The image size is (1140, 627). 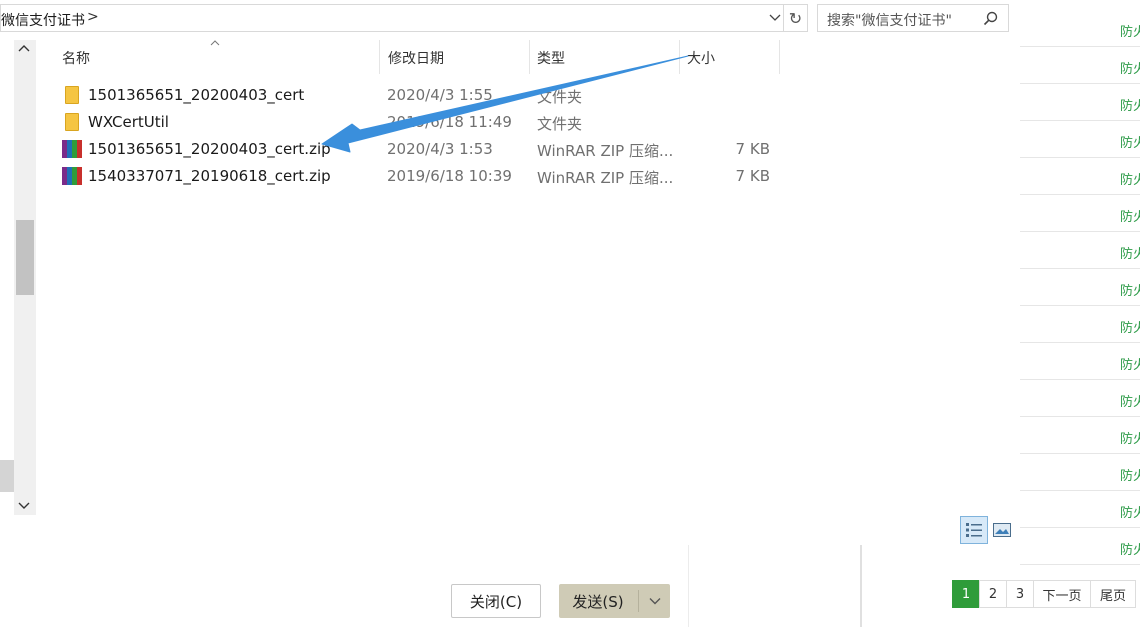 What do you see at coordinates (209, 176) in the screenshot?
I see `file-name: 1540337071_20190618_cert.zip` at bounding box center [209, 176].